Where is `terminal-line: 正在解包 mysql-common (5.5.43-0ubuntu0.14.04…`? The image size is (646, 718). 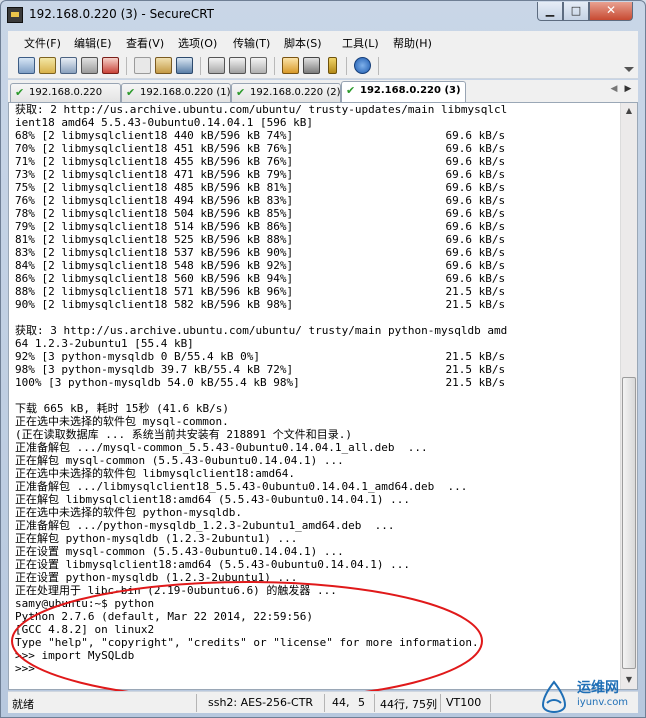
terminal-line: 正在解包 mysql-common (5.5.43-0ubuntu0.14.04… is located at coordinates (179, 460).